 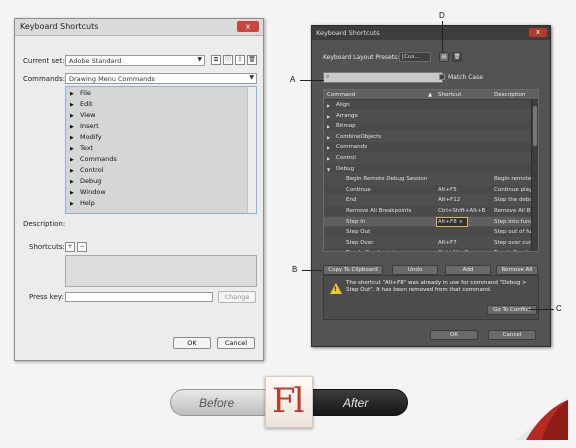 What do you see at coordinates (348, 33) in the screenshot?
I see `after-dialog-title: Keyboard Shortcuts` at bounding box center [348, 33].